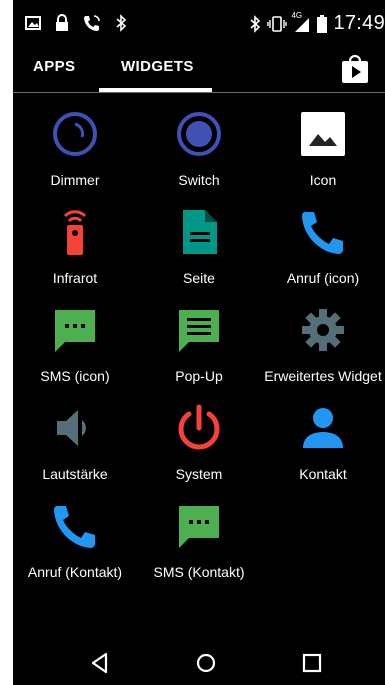  Describe the element at coordinates (301, 22) in the screenshot. I see `signal-icon: 4G` at that location.